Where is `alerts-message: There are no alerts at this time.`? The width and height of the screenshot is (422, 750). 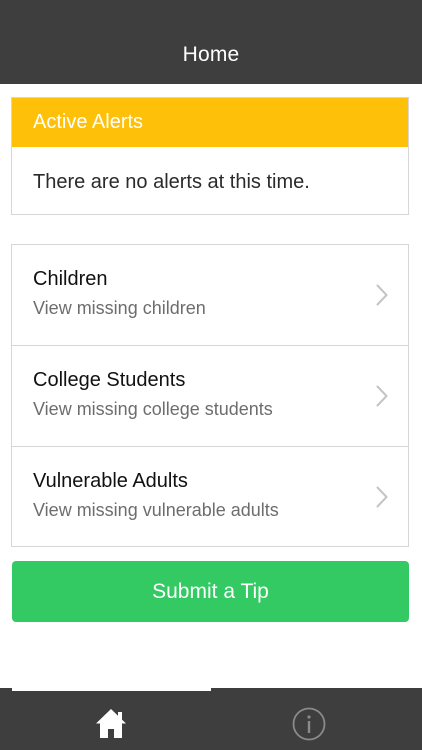
alerts-message: There are no alerts at this time. is located at coordinates (171, 182).